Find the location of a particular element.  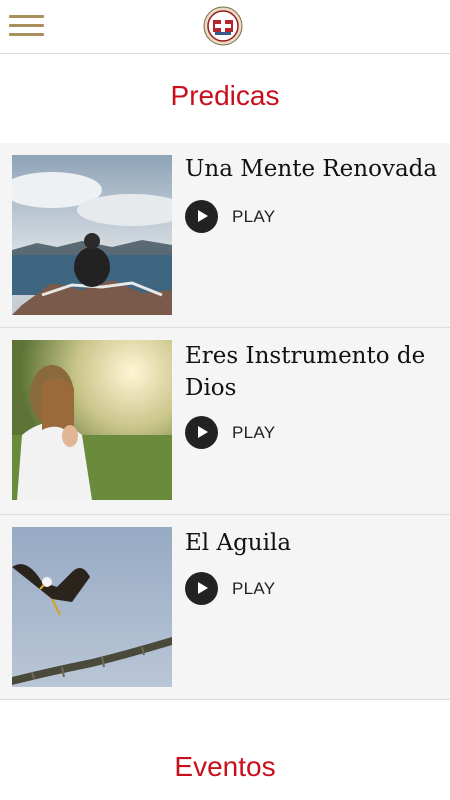

section-title-predicas: Predicas is located at coordinates (225, 95).